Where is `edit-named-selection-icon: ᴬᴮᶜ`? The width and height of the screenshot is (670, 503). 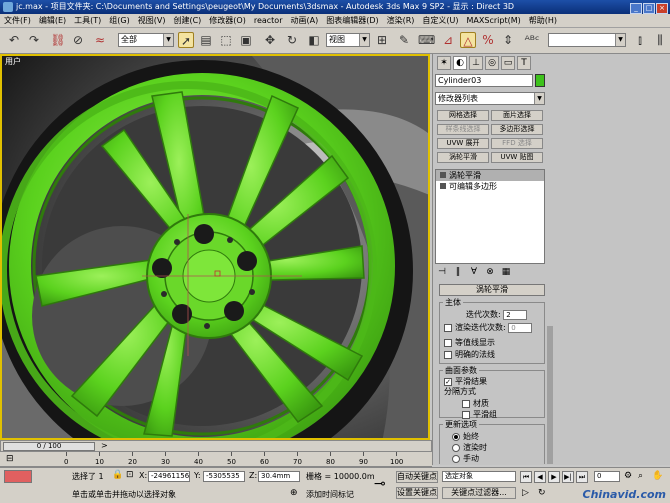 edit-named-selection-icon: ᴬᴮᶜ is located at coordinates (532, 40).